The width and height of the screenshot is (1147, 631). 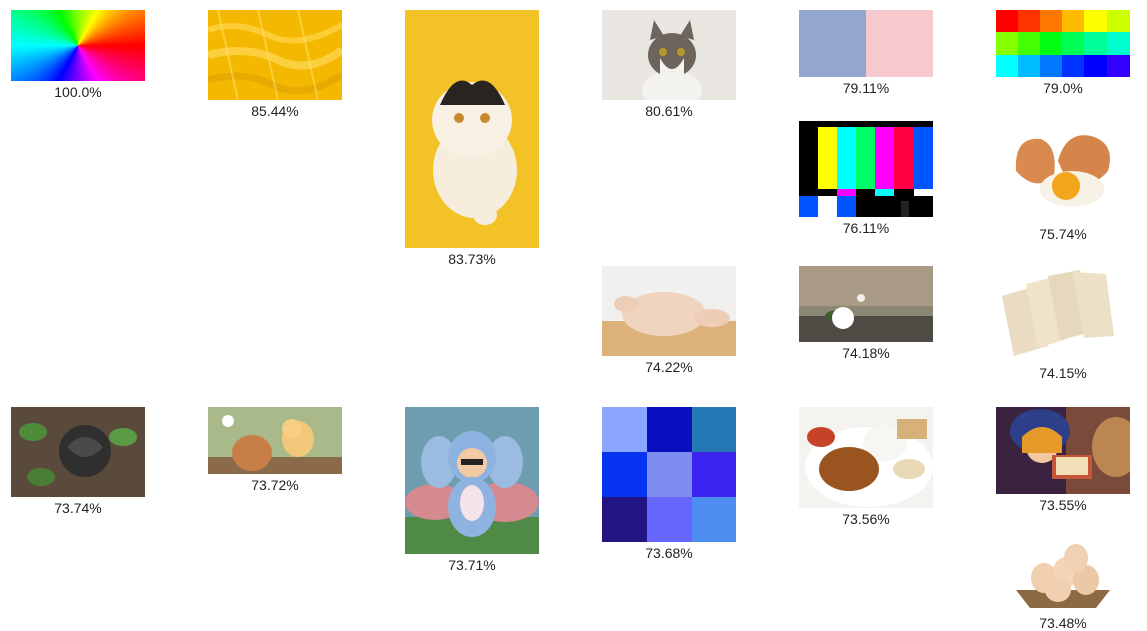 What do you see at coordinates (866, 228) in the screenshot?
I see `similarity-score: 76.11%` at bounding box center [866, 228].